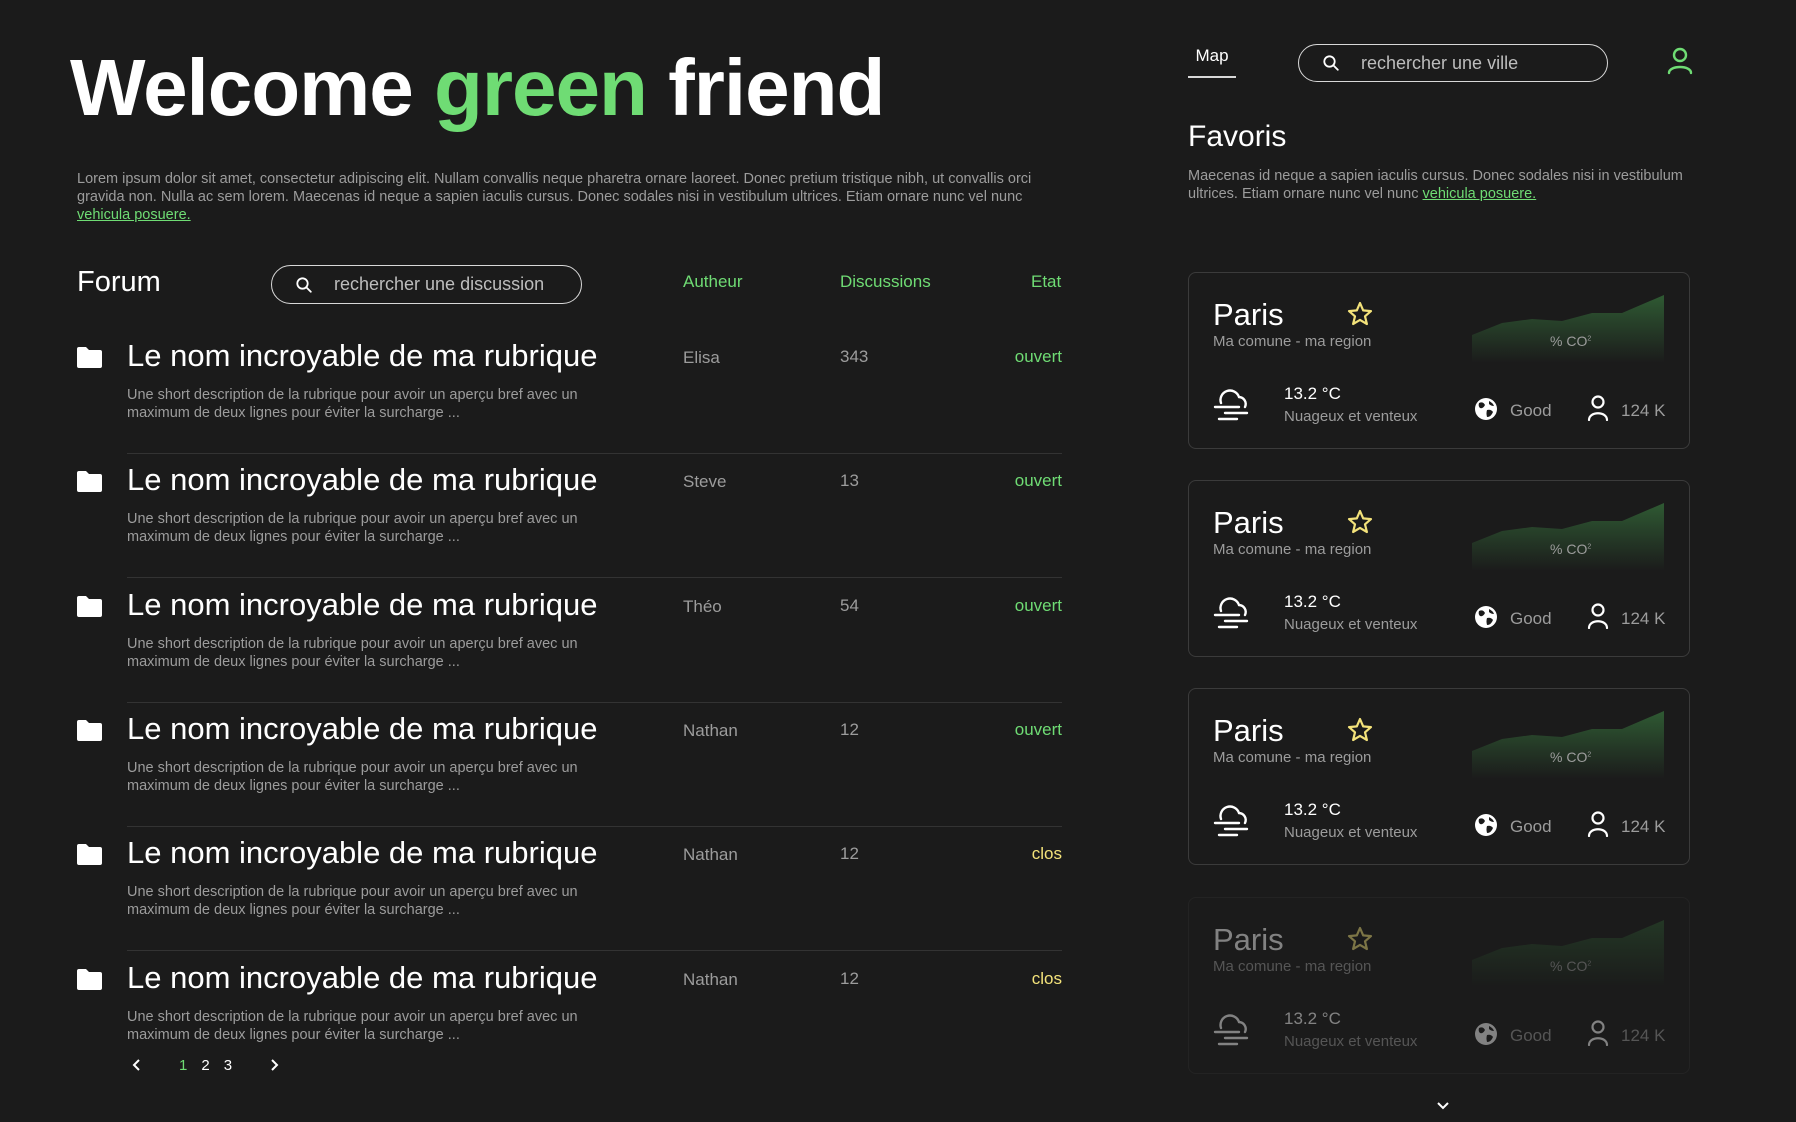  What do you see at coordinates (228, 1065) in the screenshot?
I see `page-link: 3` at bounding box center [228, 1065].